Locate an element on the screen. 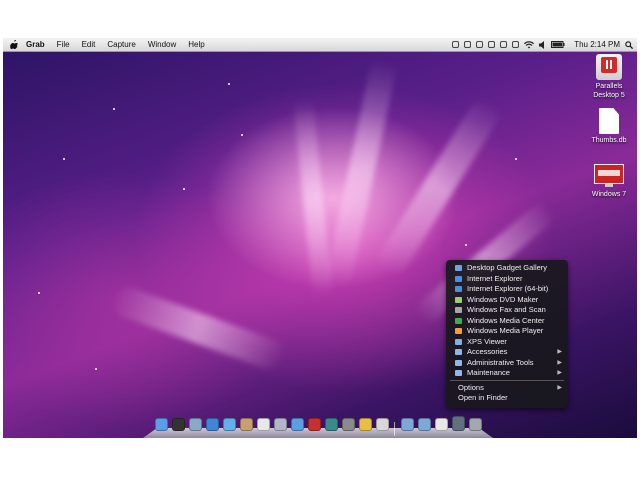  itunes-icon is located at coordinates (297, 424).